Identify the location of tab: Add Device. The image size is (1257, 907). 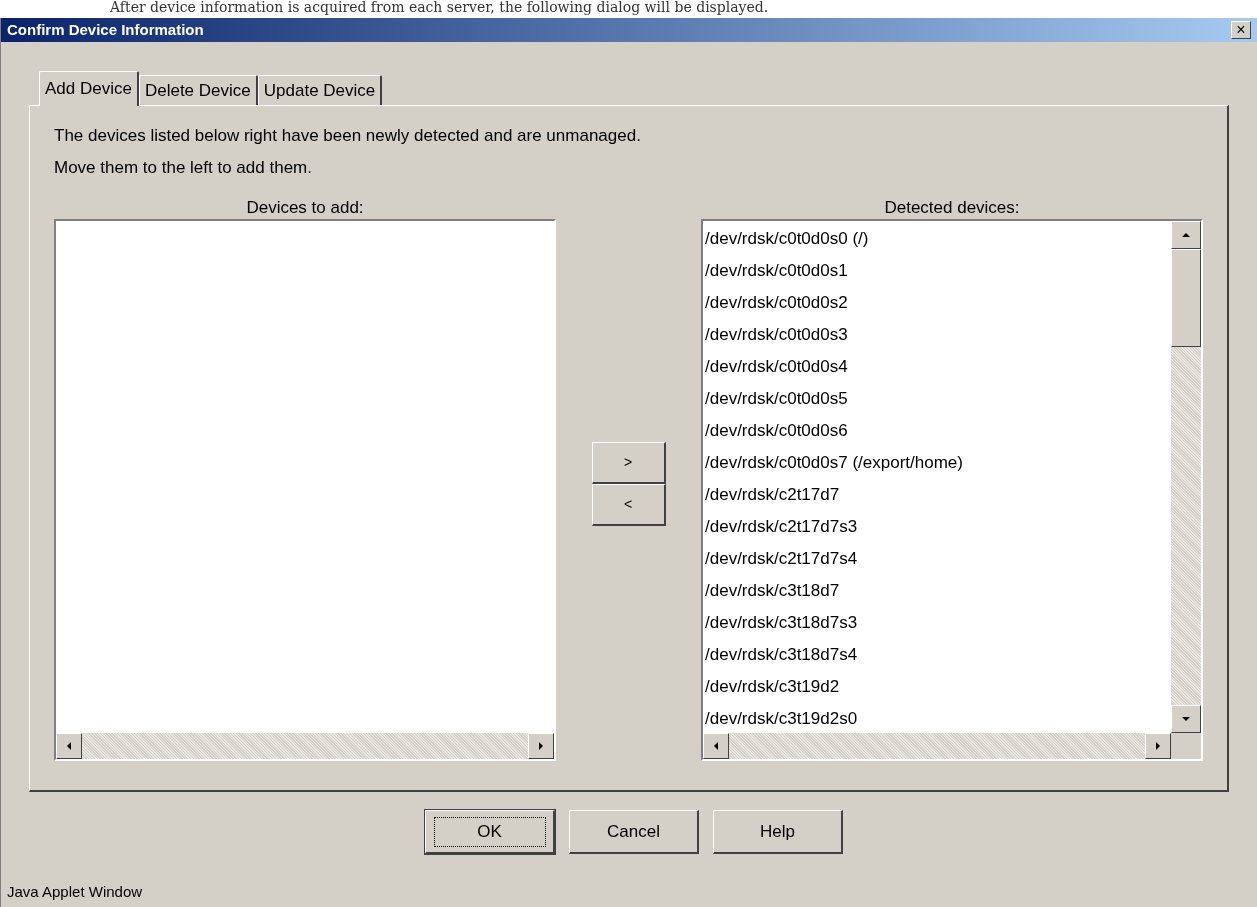
(89, 88).